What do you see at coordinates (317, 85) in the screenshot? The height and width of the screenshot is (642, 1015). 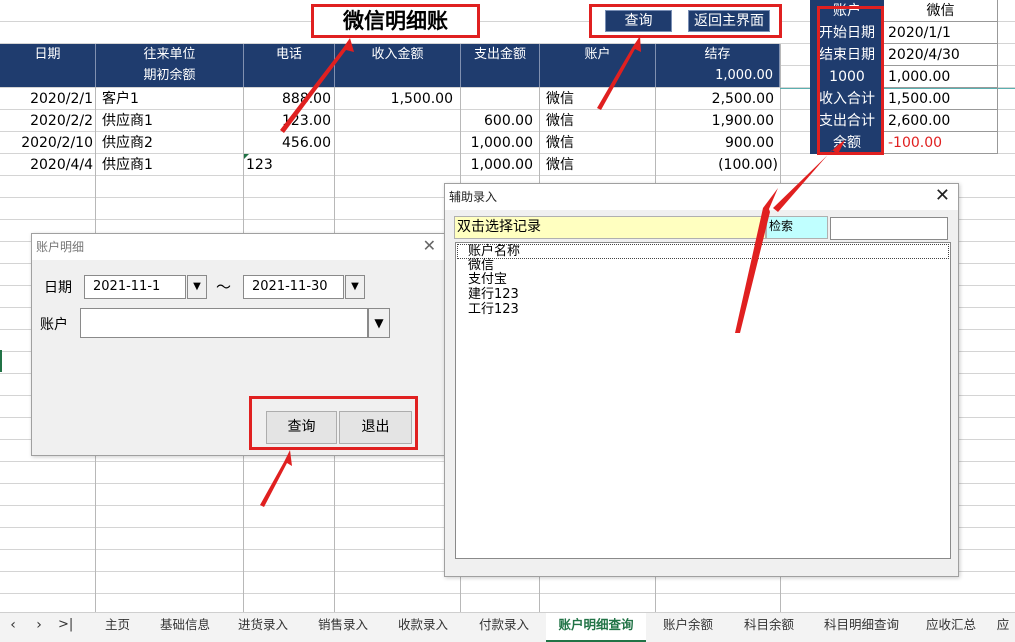 I see `arrow-to-title` at bounding box center [317, 85].